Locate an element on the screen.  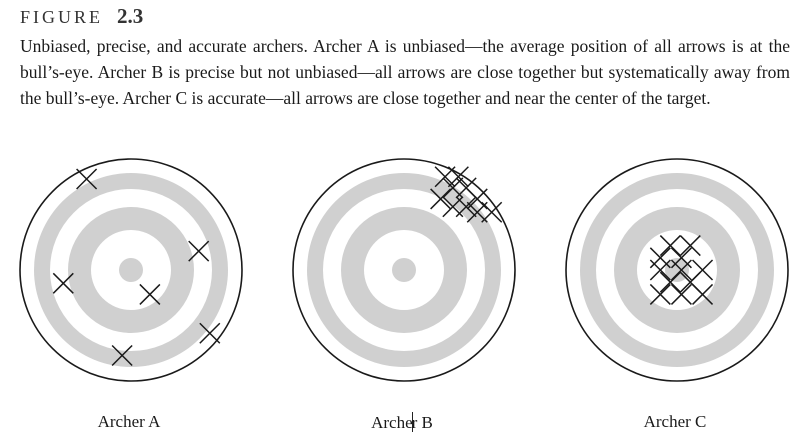
label-text-rest: r B is located at coordinates (422, 422).